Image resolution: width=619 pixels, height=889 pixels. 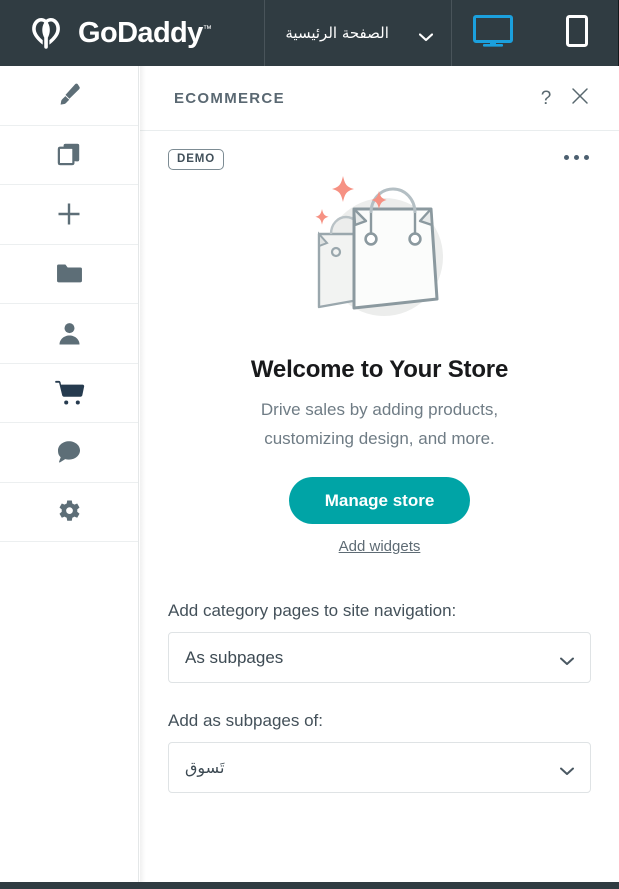 What do you see at coordinates (379, 438) in the screenshot?
I see `welcome-subtitle-line-2: customizing design, and more.` at bounding box center [379, 438].